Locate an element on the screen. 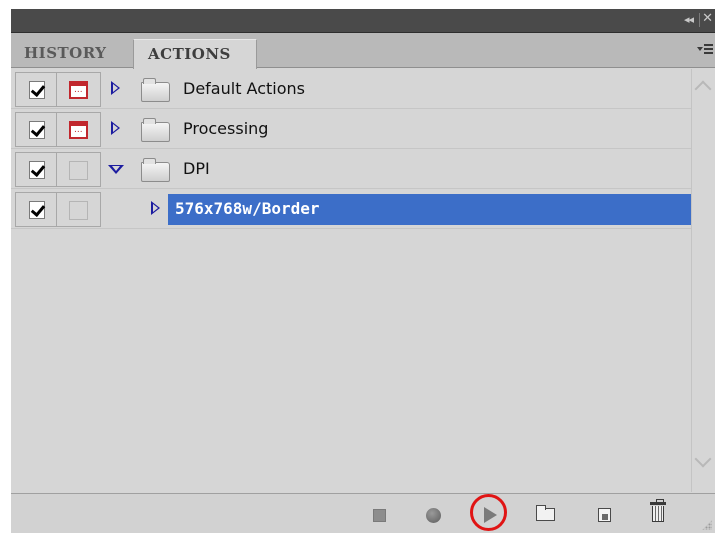 This screenshot has width=715, height=533. trash-icon is located at coordinates (658, 510).